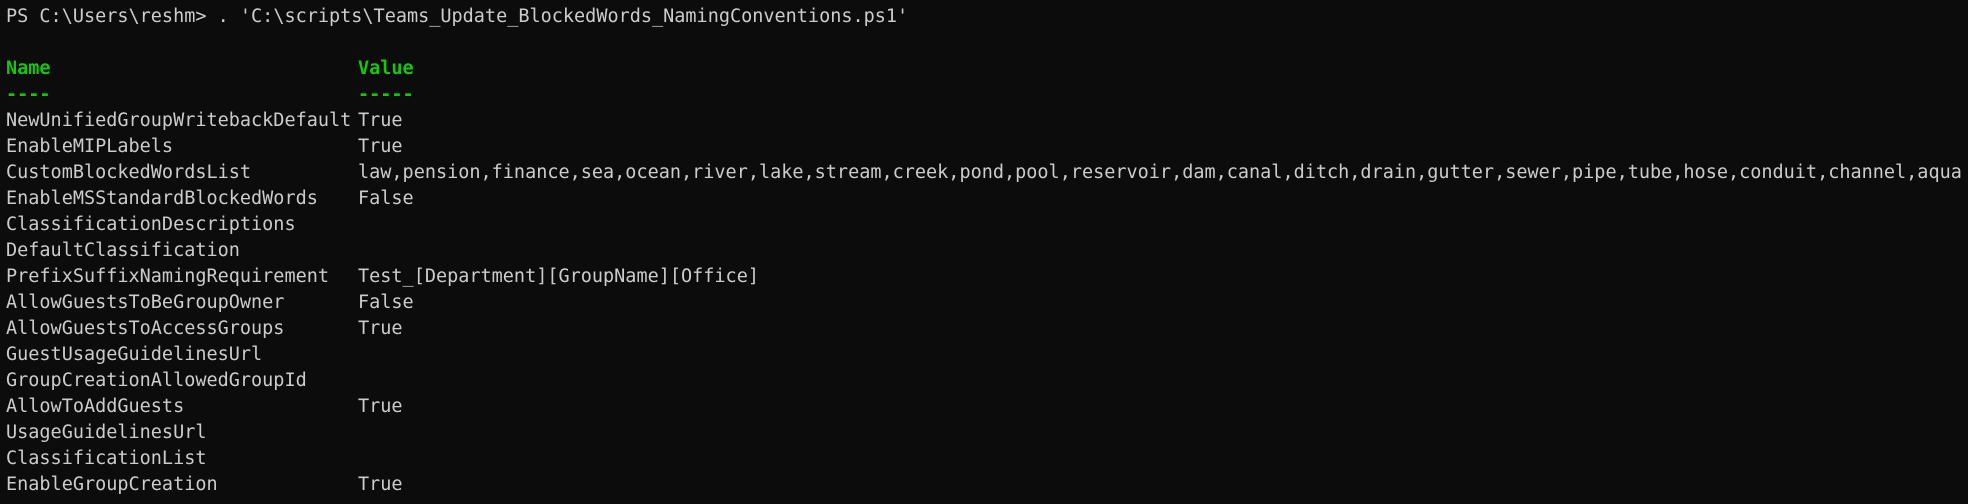 This screenshot has height=504, width=1968. What do you see at coordinates (987, 147) in the screenshot?
I see `table-row: EnableMIPLabels True` at bounding box center [987, 147].